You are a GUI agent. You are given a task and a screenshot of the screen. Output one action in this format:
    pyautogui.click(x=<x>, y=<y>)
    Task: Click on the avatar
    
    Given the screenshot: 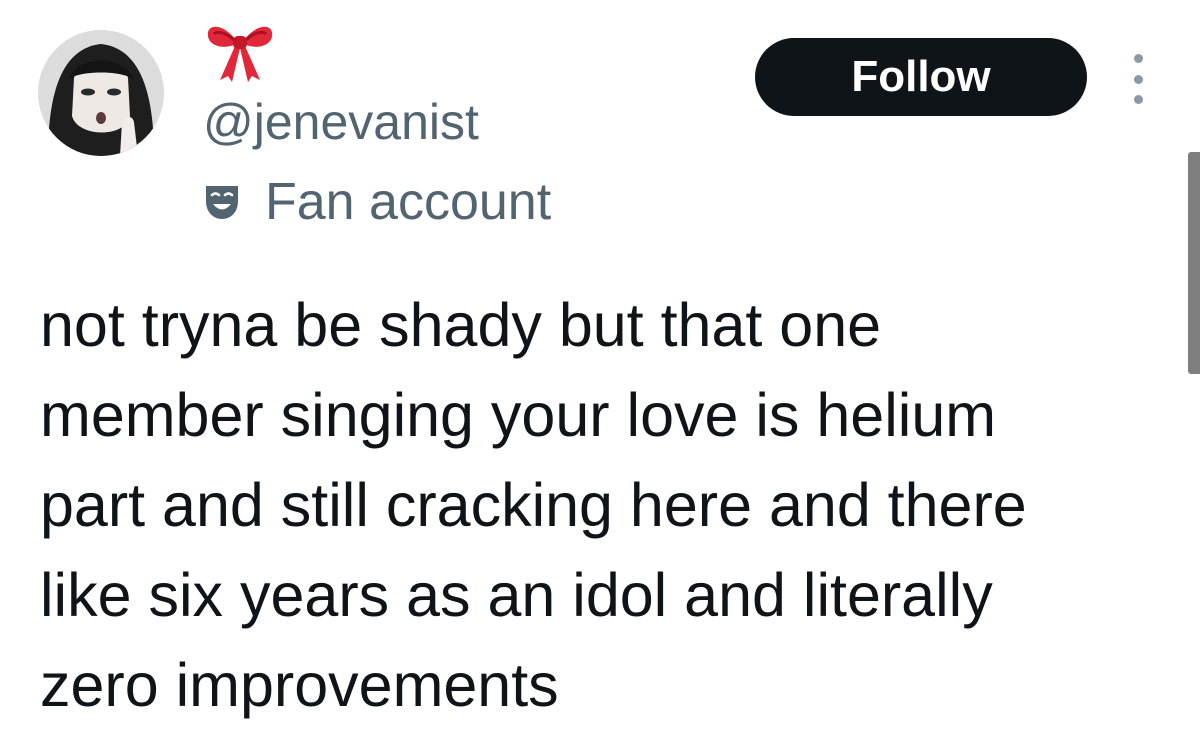 What is the action you would take?
    pyautogui.click(x=101, y=93)
    